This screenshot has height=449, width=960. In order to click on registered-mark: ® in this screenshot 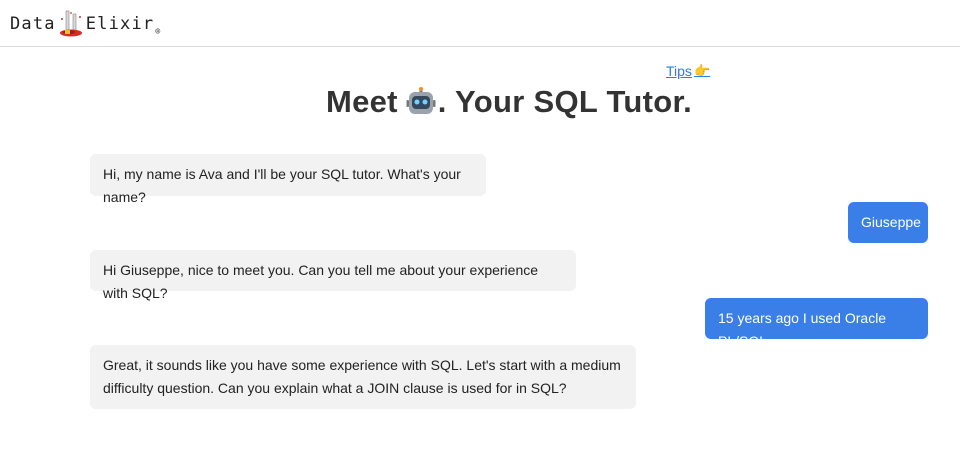, I will do `click(158, 31)`.